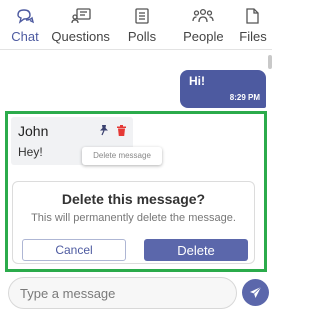 The width and height of the screenshot is (320, 320). I want to click on scrollbar, so click(270, 62).